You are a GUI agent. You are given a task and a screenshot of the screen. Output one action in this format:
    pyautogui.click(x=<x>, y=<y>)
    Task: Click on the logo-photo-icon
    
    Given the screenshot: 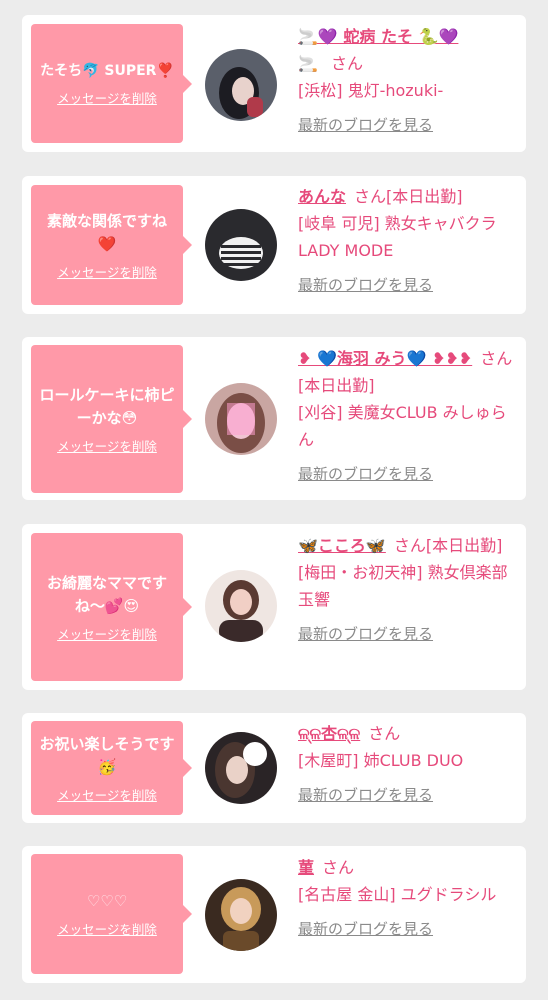 What is the action you would take?
    pyautogui.click(x=241, y=245)
    